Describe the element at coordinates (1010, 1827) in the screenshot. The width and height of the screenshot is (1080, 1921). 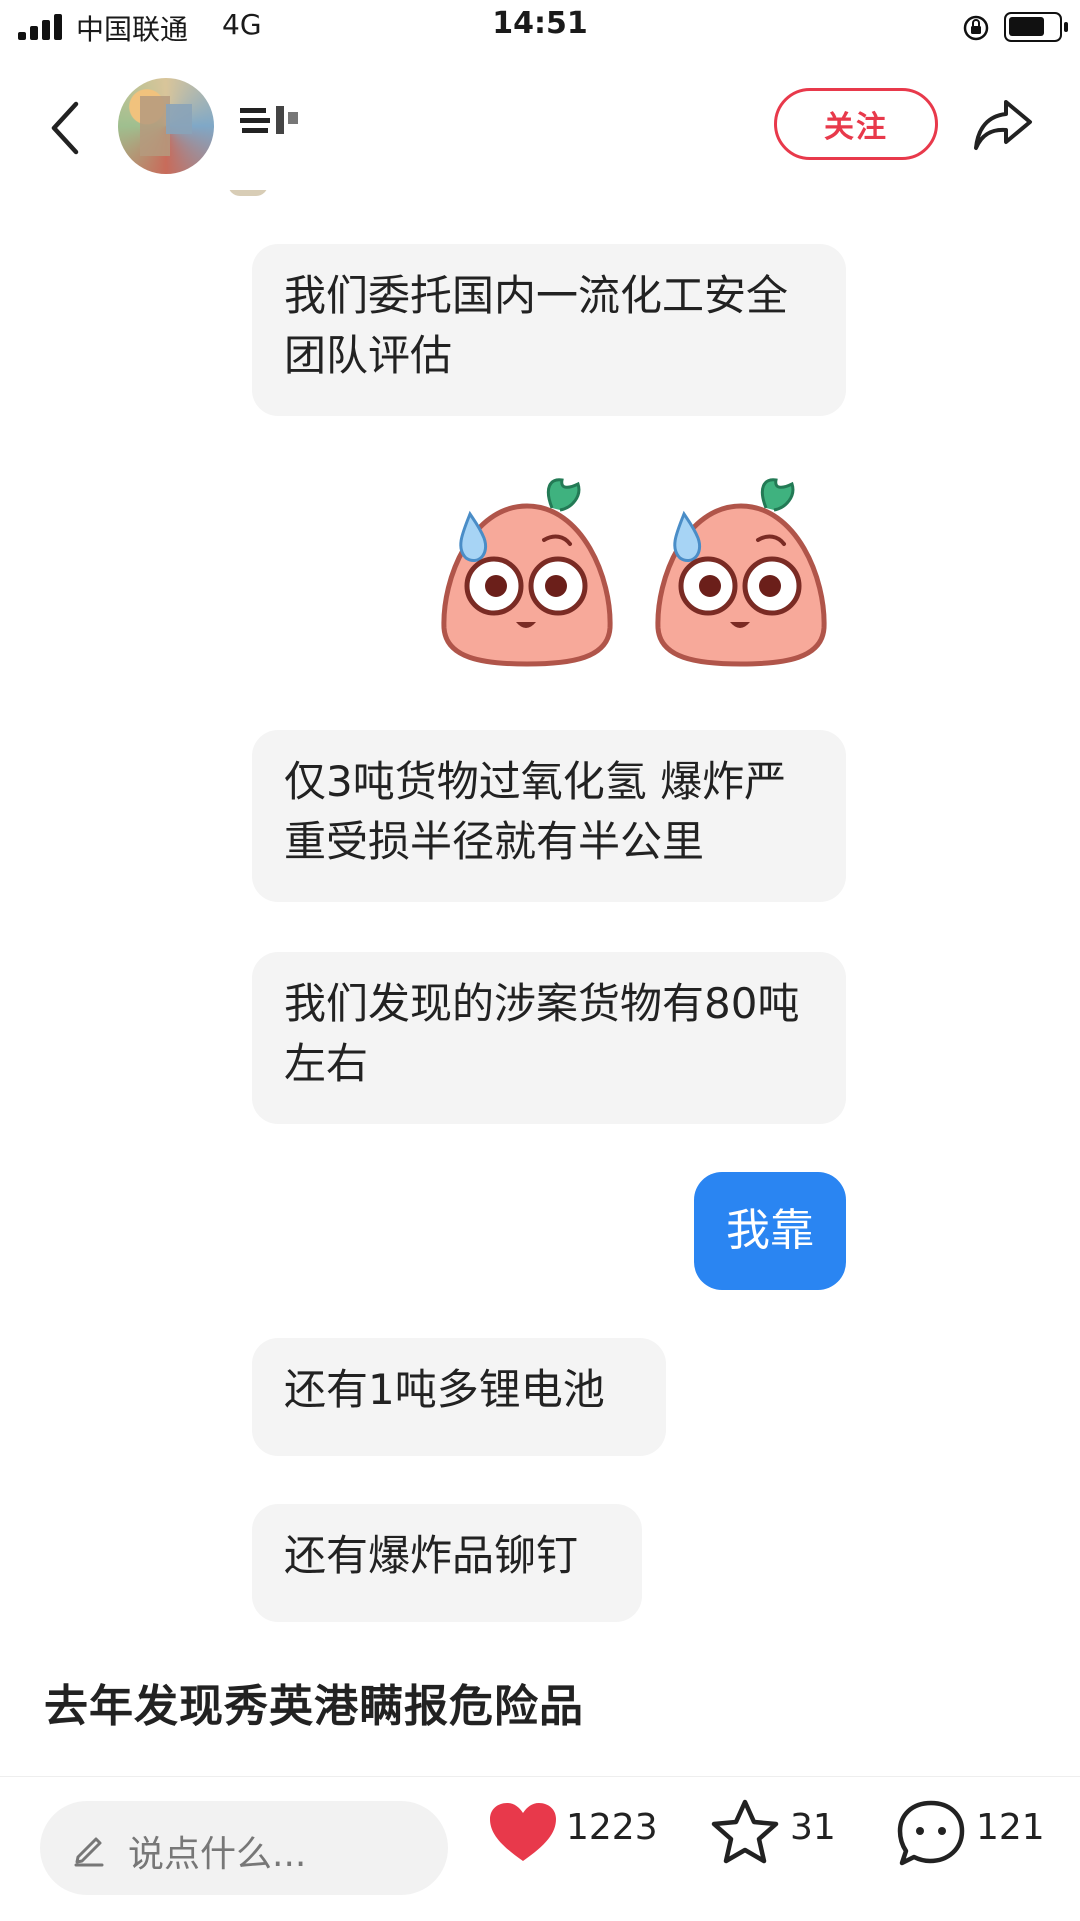
I see `comment-count: 121` at that location.